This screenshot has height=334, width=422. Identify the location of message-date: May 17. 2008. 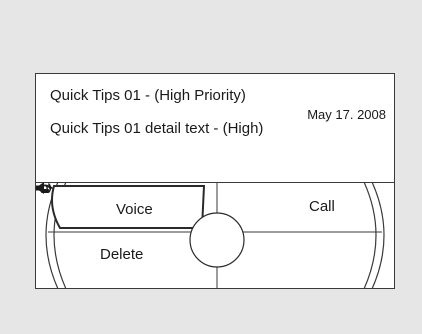
(346, 114).